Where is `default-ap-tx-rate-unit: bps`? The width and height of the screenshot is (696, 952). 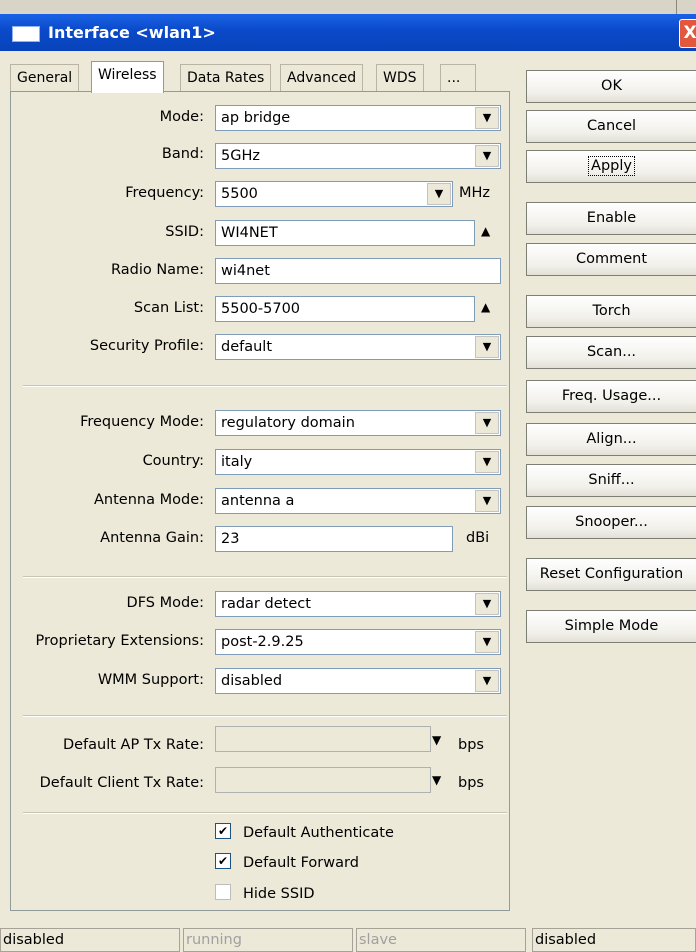
default-ap-tx-rate-unit: bps is located at coordinates (471, 745).